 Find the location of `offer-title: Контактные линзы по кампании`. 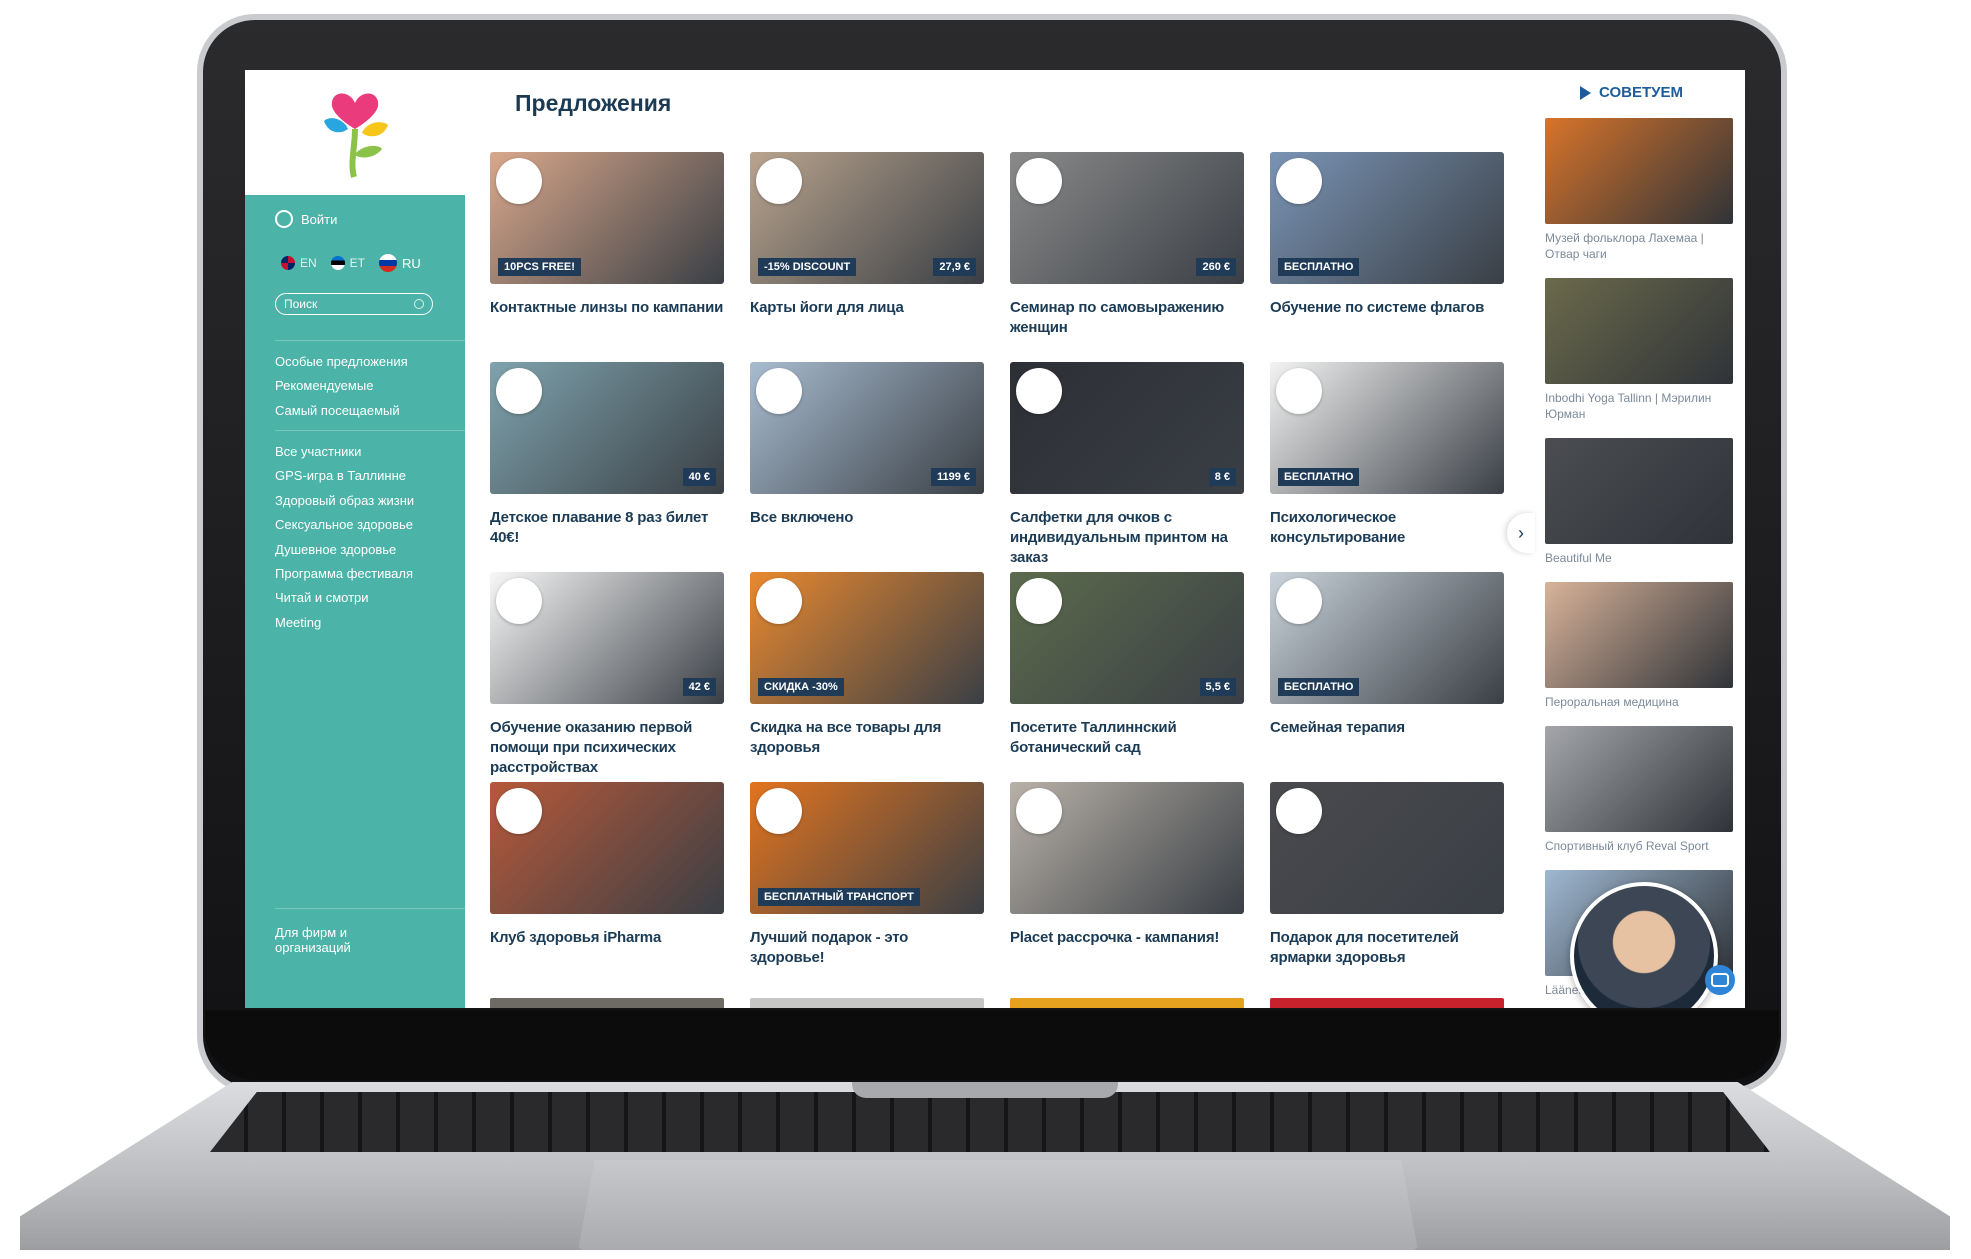

offer-title: Контактные линзы по кампании is located at coordinates (607, 308).